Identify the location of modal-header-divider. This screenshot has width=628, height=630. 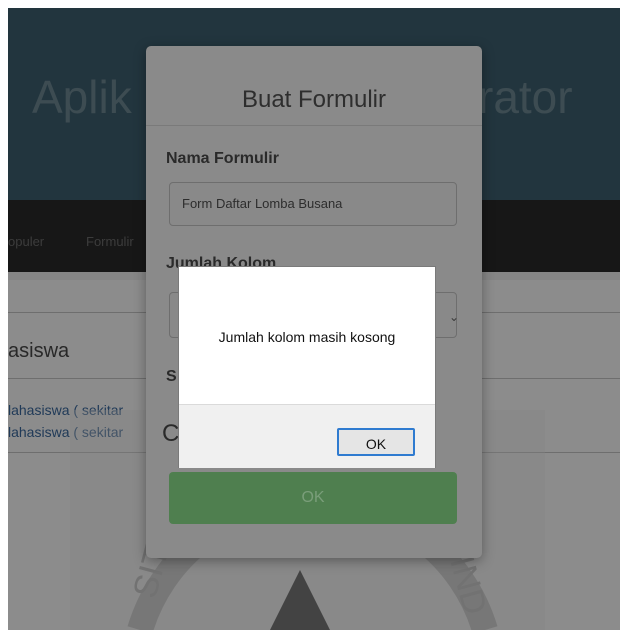
(314, 125).